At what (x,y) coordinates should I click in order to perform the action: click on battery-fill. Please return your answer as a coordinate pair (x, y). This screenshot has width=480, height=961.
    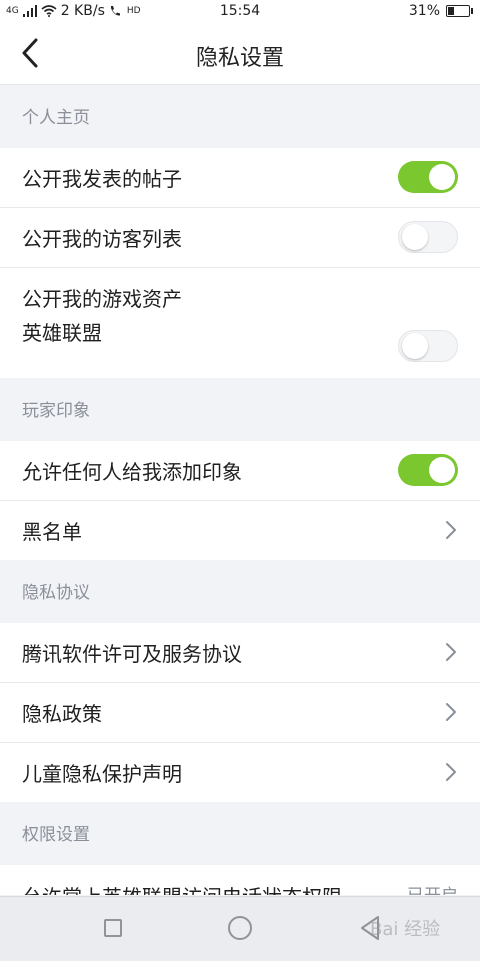
    Looking at the image, I should click on (451, 11).